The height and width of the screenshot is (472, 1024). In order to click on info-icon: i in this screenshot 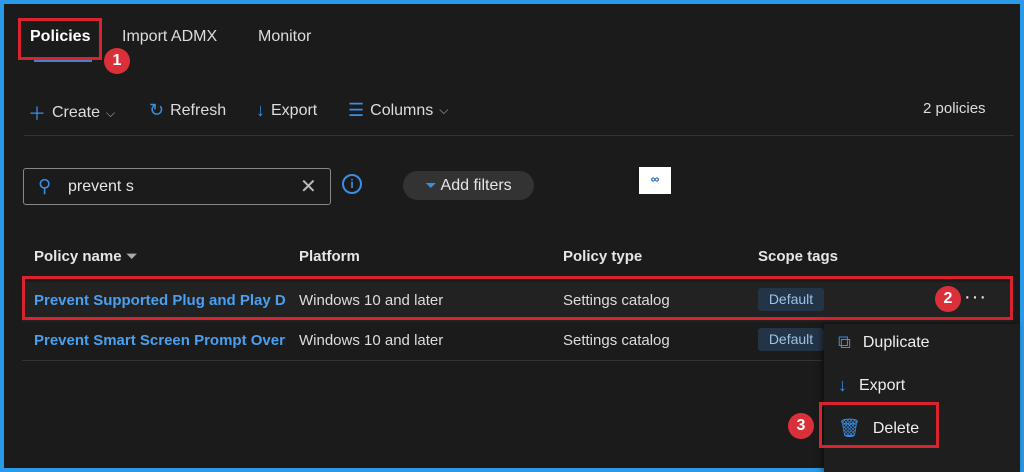, I will do `click(352, 184)`.